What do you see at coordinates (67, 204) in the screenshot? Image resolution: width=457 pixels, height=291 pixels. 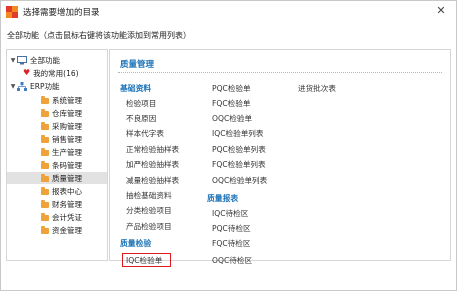 I see `tree-item-label: 财务管理` at bounding box center [67, 204].